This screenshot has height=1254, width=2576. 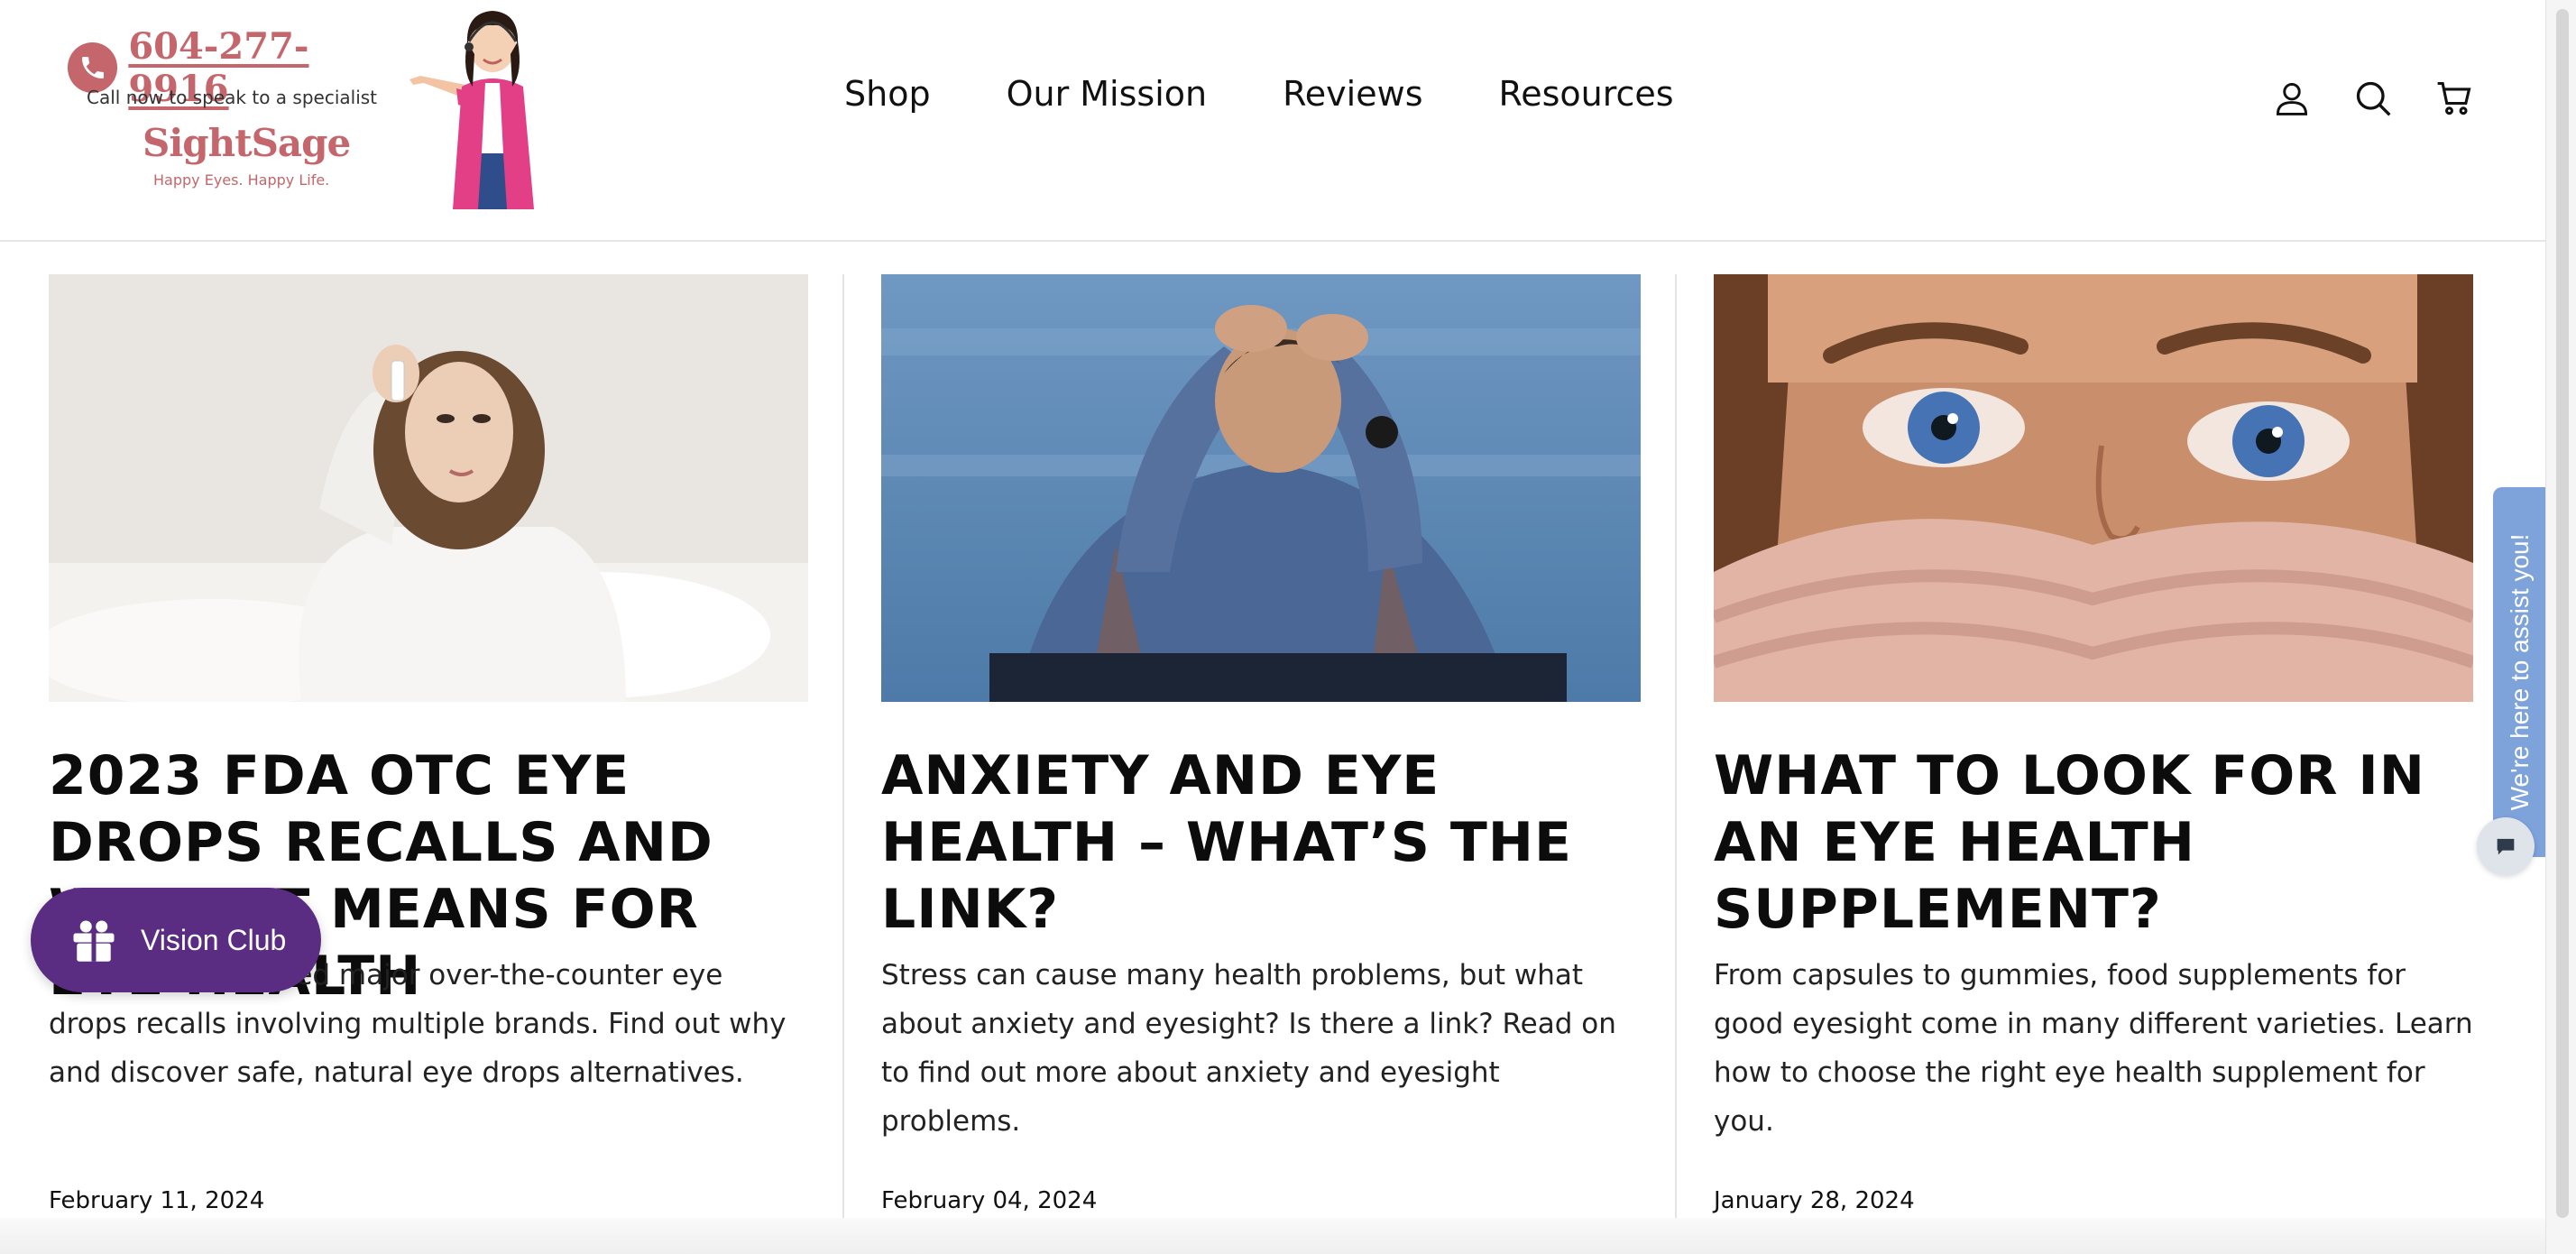 I want to click on account-icon, so click(x=2292, y=98).